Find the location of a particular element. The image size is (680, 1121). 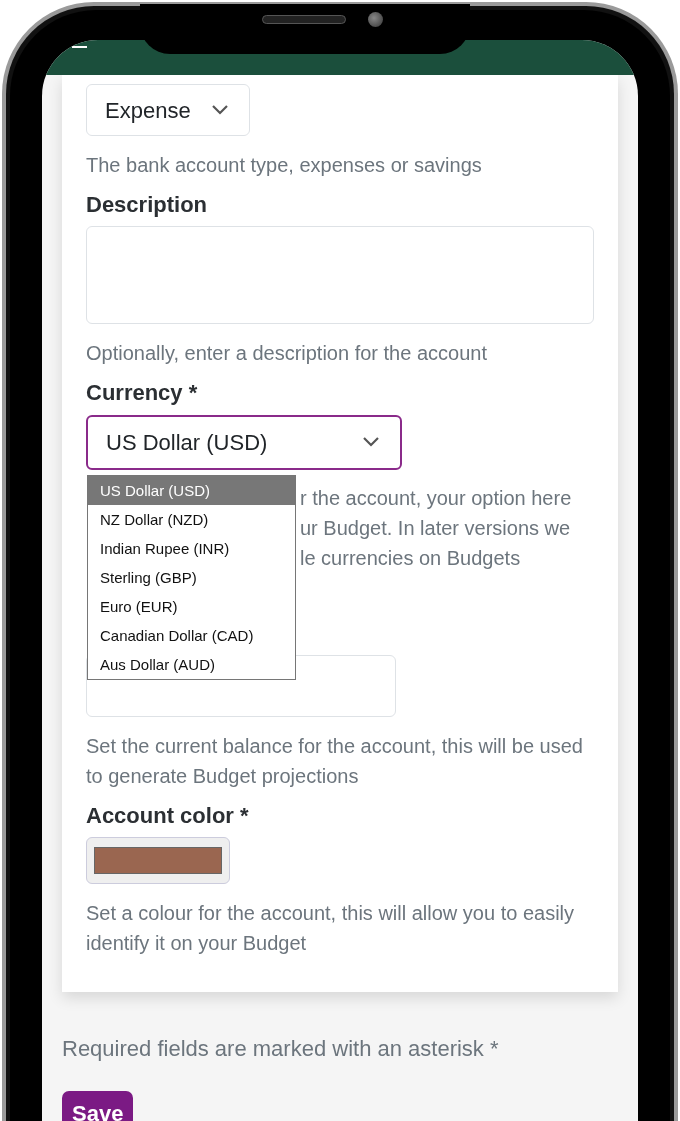

dropdown-option: Euro (EUR) is located at coordinates (191, 606).